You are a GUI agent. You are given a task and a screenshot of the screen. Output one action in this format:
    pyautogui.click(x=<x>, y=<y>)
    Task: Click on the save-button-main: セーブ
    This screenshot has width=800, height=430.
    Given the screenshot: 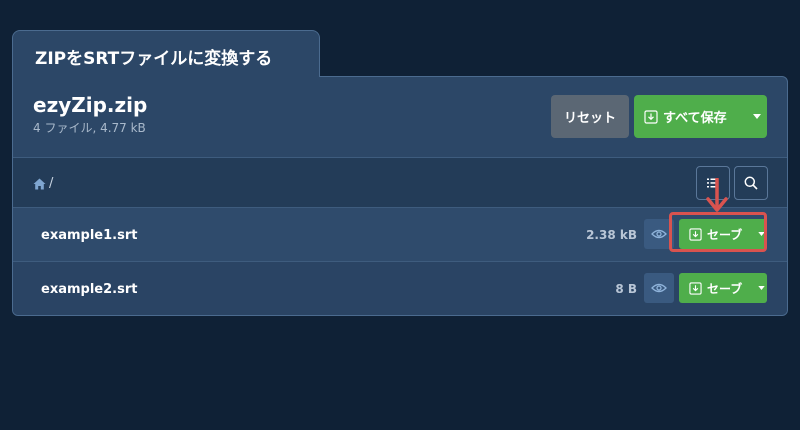 What is the action you would take?
    pyautogui.click(x=717, y=288)
    